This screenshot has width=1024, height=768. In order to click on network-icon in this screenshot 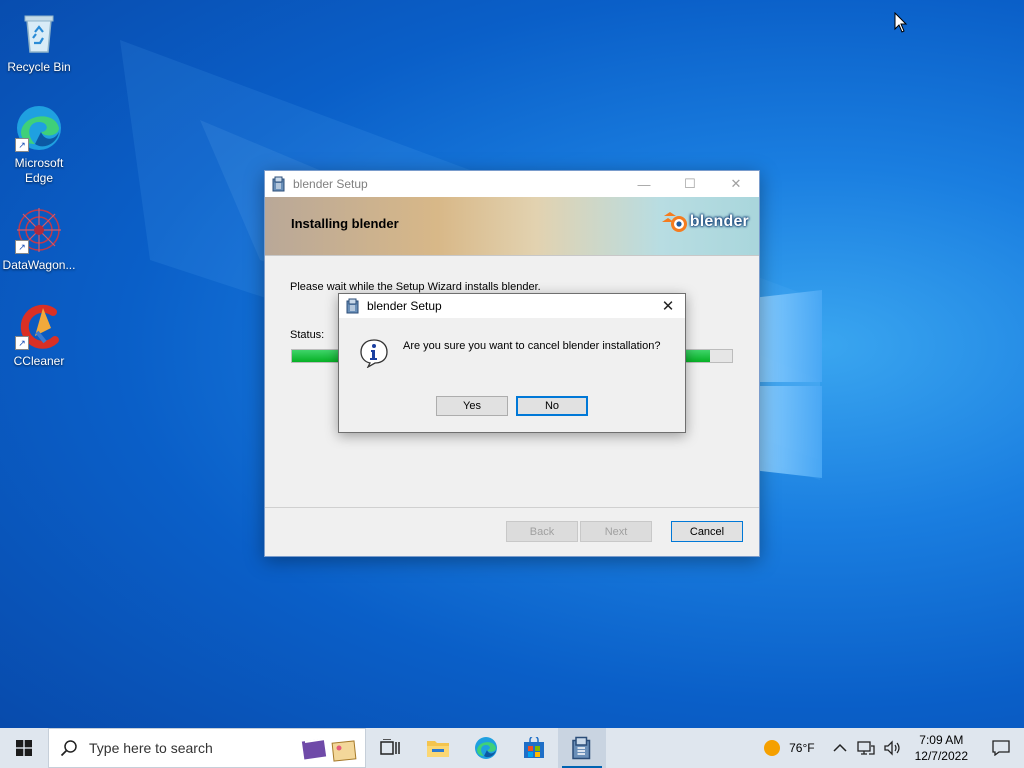, I will do `click(865, 748)`.